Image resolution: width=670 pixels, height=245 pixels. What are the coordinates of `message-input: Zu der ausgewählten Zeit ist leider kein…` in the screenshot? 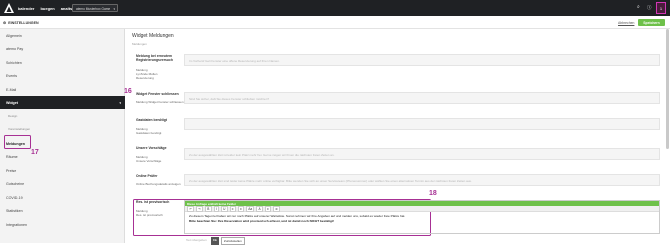 It's located at (422, 154).